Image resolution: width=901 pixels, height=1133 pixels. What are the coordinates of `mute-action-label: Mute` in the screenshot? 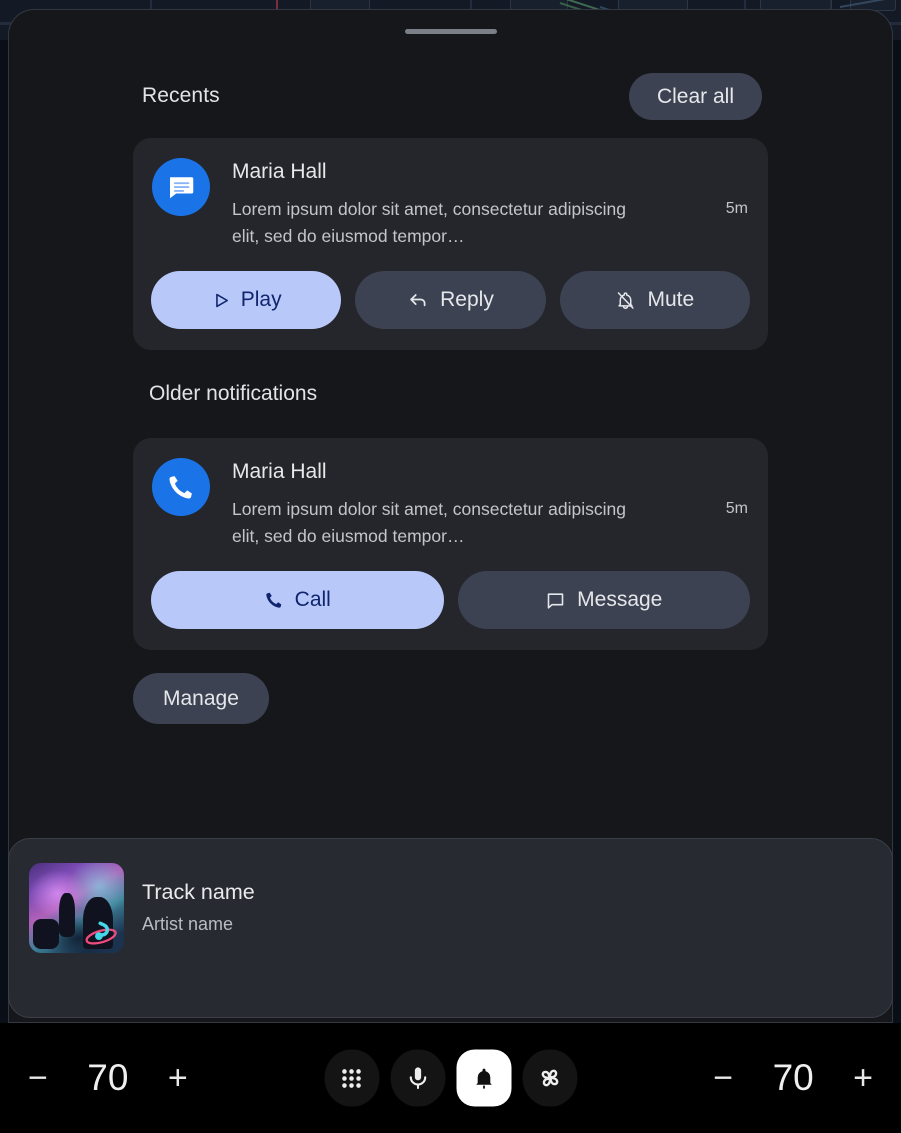 It's located at (671, 299).